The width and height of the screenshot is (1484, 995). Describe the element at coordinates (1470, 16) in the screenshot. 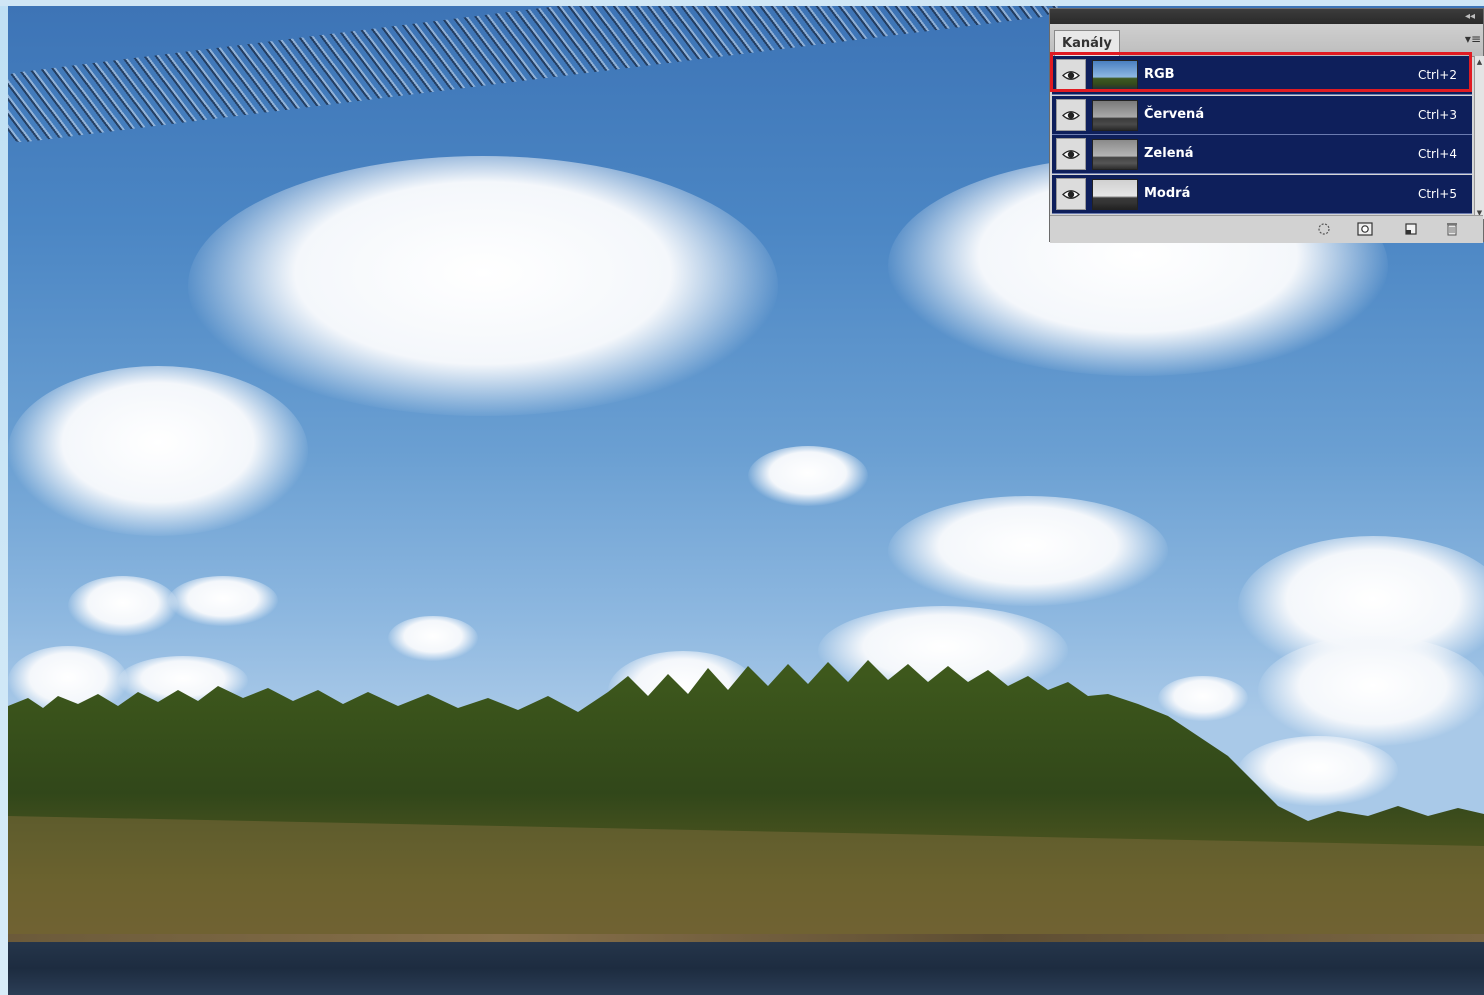

I see `collapse-panel-icon: ◂◂` at that location.